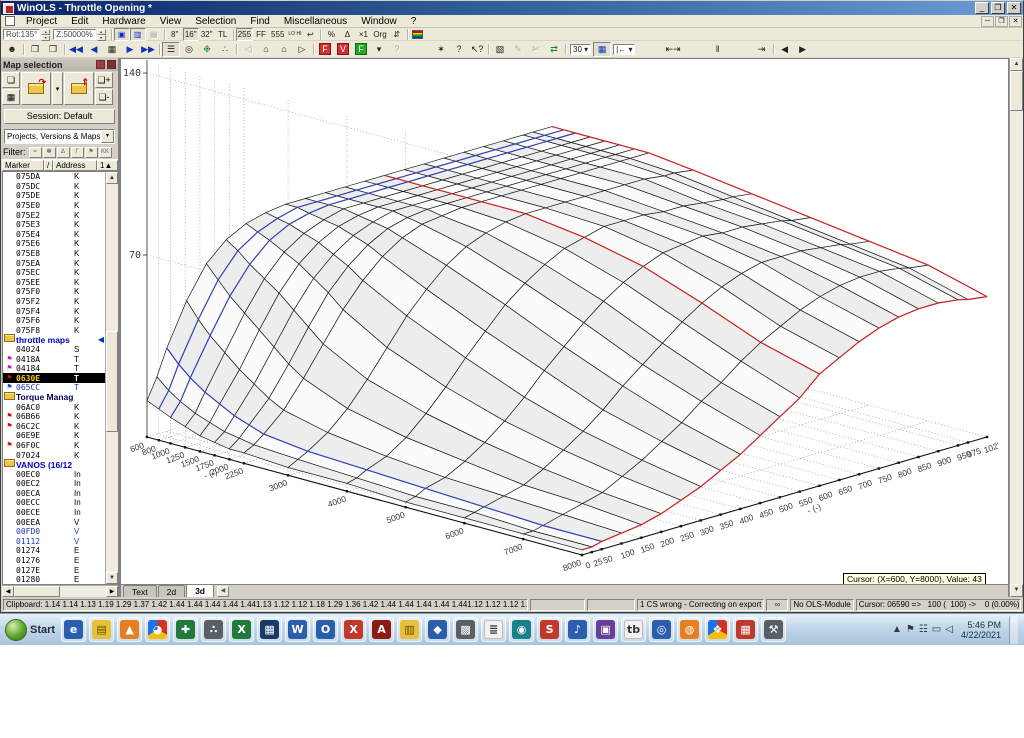 Image resolution: width=1024 pixels, height=738 pixels. Describe the element at coordinates (105, 152) in the screenshot. I see `filter-kk-button: KK` at that location.